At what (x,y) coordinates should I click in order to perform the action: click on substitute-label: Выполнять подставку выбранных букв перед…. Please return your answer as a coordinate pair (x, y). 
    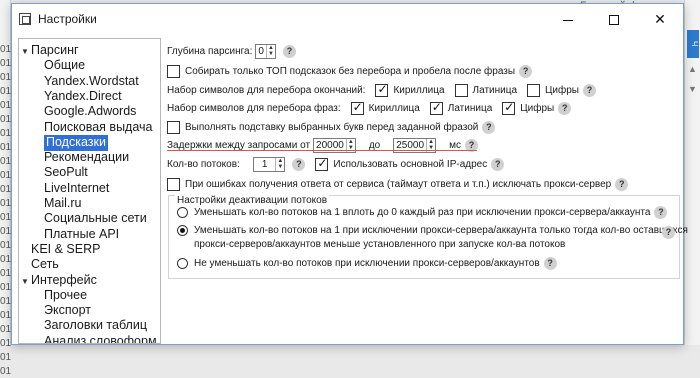
    Looking at the image, I should click on (331, 127).